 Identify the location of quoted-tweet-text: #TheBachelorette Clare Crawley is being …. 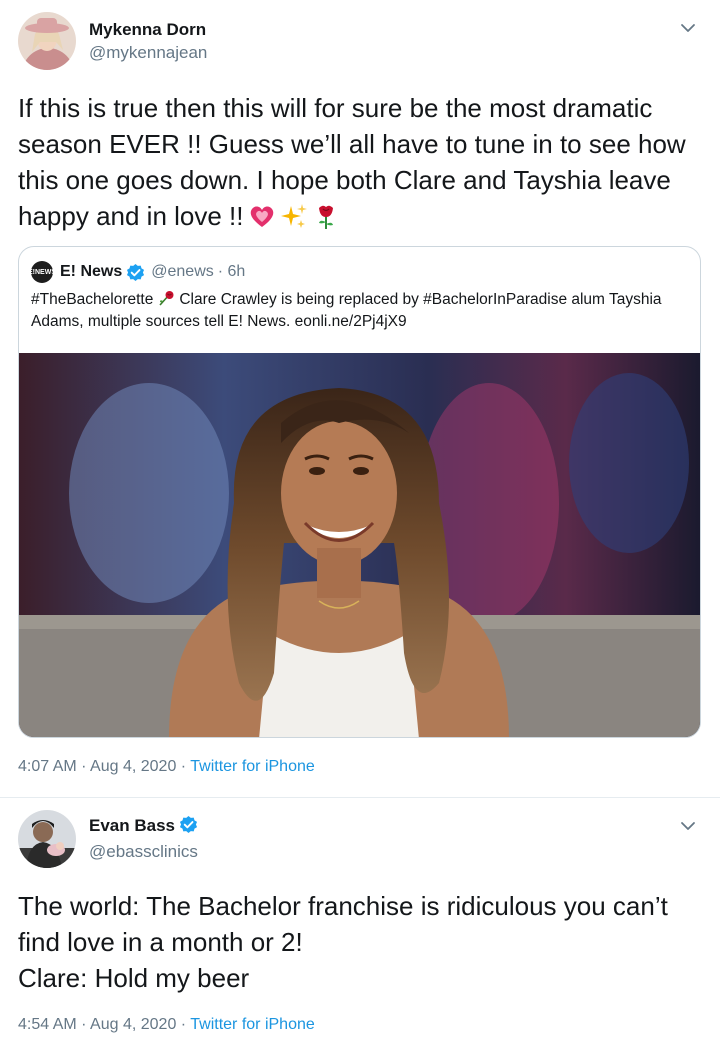
(346, 310).